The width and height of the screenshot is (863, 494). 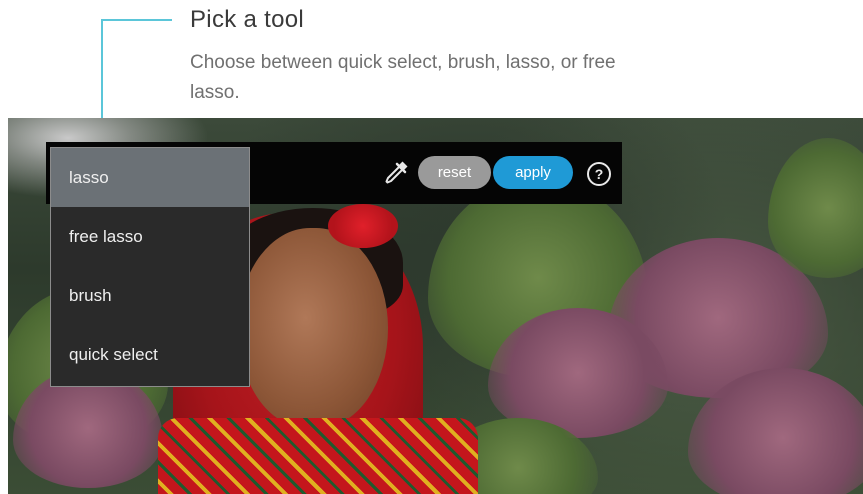 I want to click on subject-shawl, so click(x=318, y=456).